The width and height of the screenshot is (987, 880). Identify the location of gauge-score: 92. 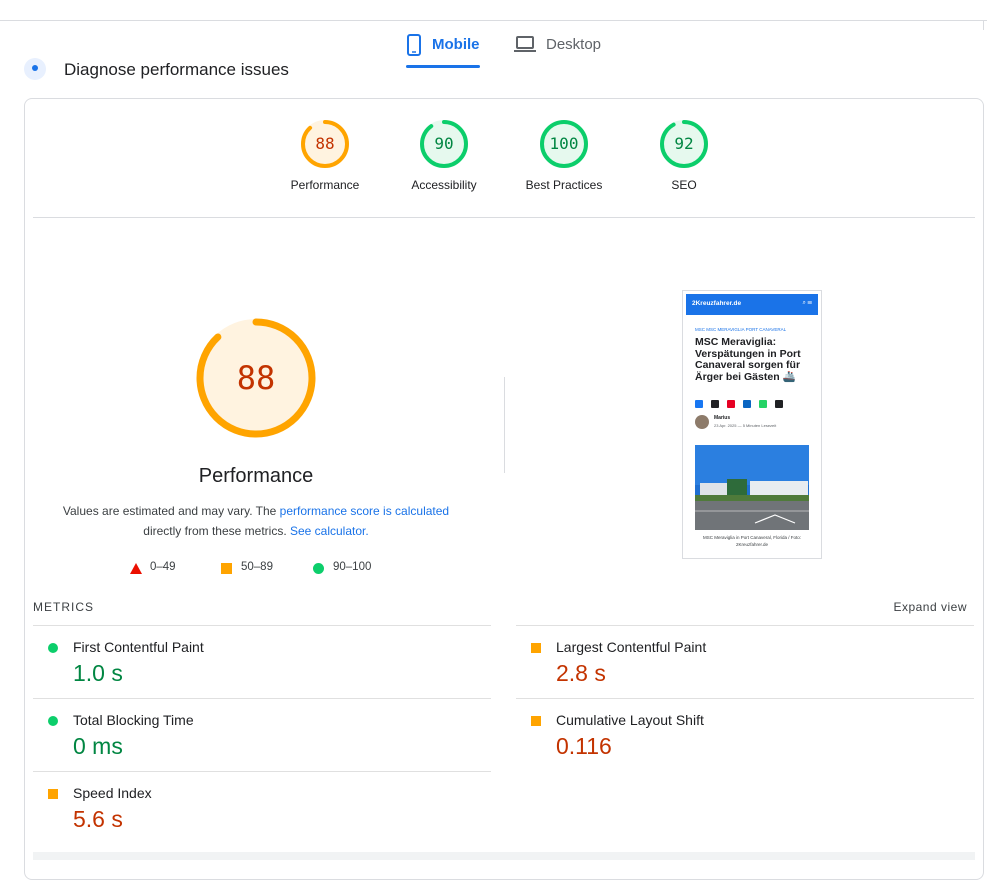
(683, 143).